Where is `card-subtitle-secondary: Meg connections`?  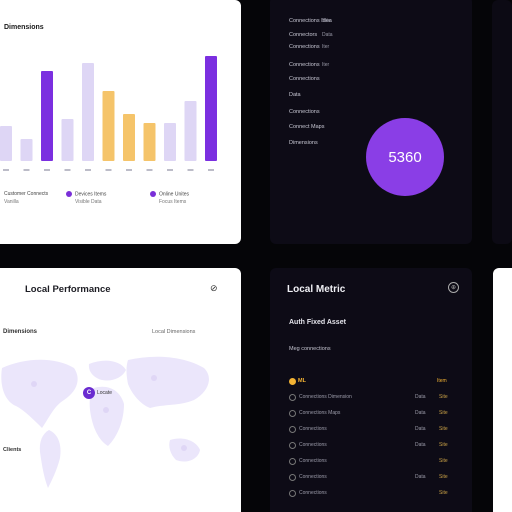 card-subtitle-secondary: Meg connections is located at coordinates (310, 349).